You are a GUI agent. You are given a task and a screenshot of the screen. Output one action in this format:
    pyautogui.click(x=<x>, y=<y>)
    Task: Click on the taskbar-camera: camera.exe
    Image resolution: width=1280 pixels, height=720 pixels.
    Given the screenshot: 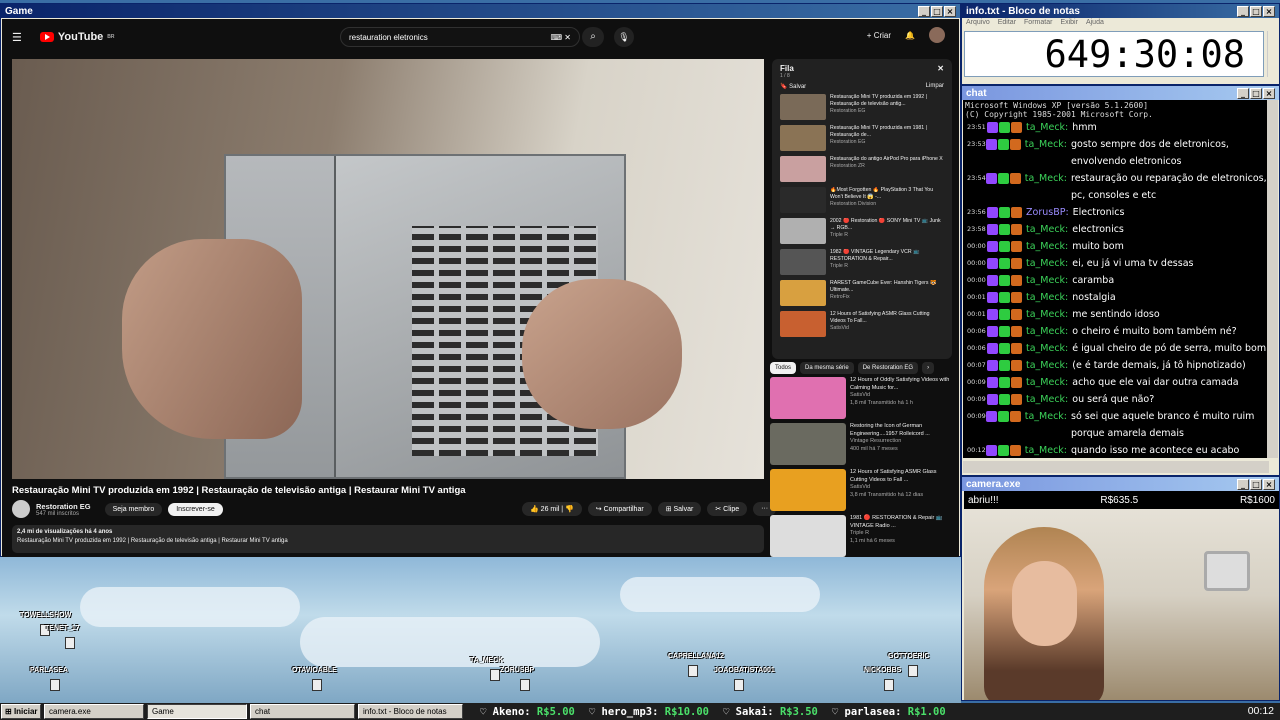 What is the action you would take?
    pyautogui.click(x=94, y=711)
    